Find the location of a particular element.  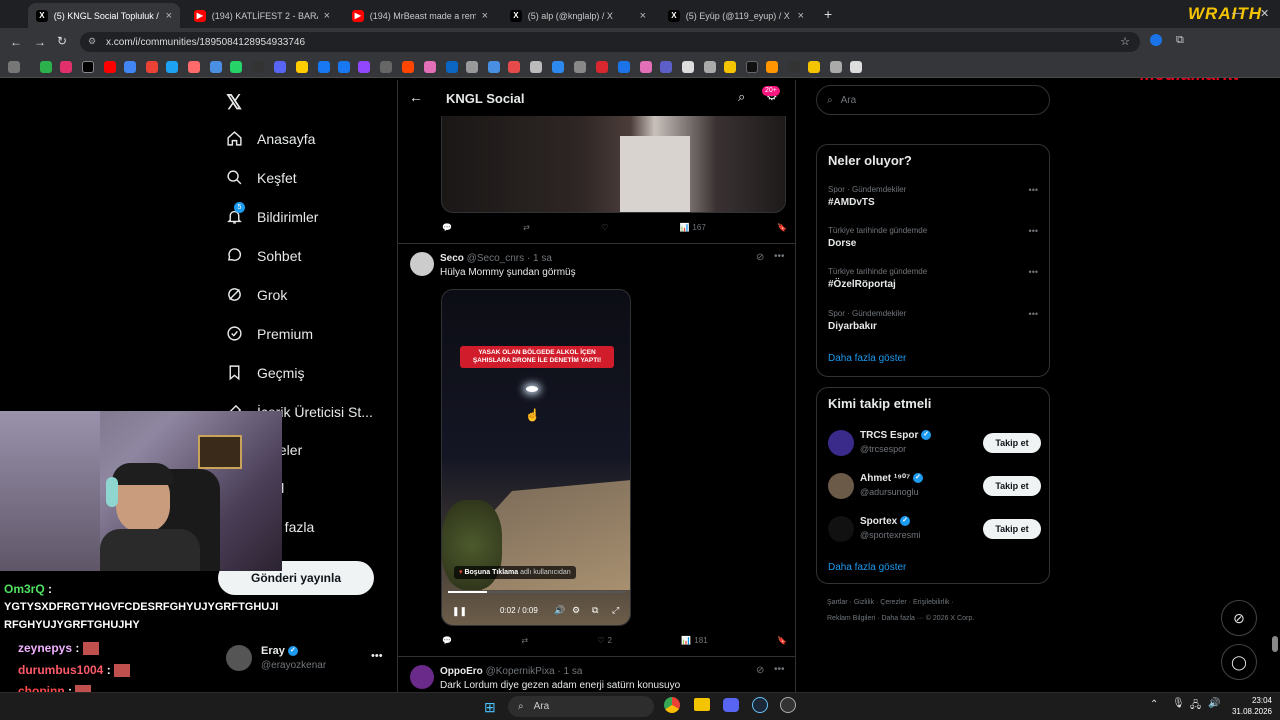

pause-icon: ❚❚ is located at coordinates (459, 611).